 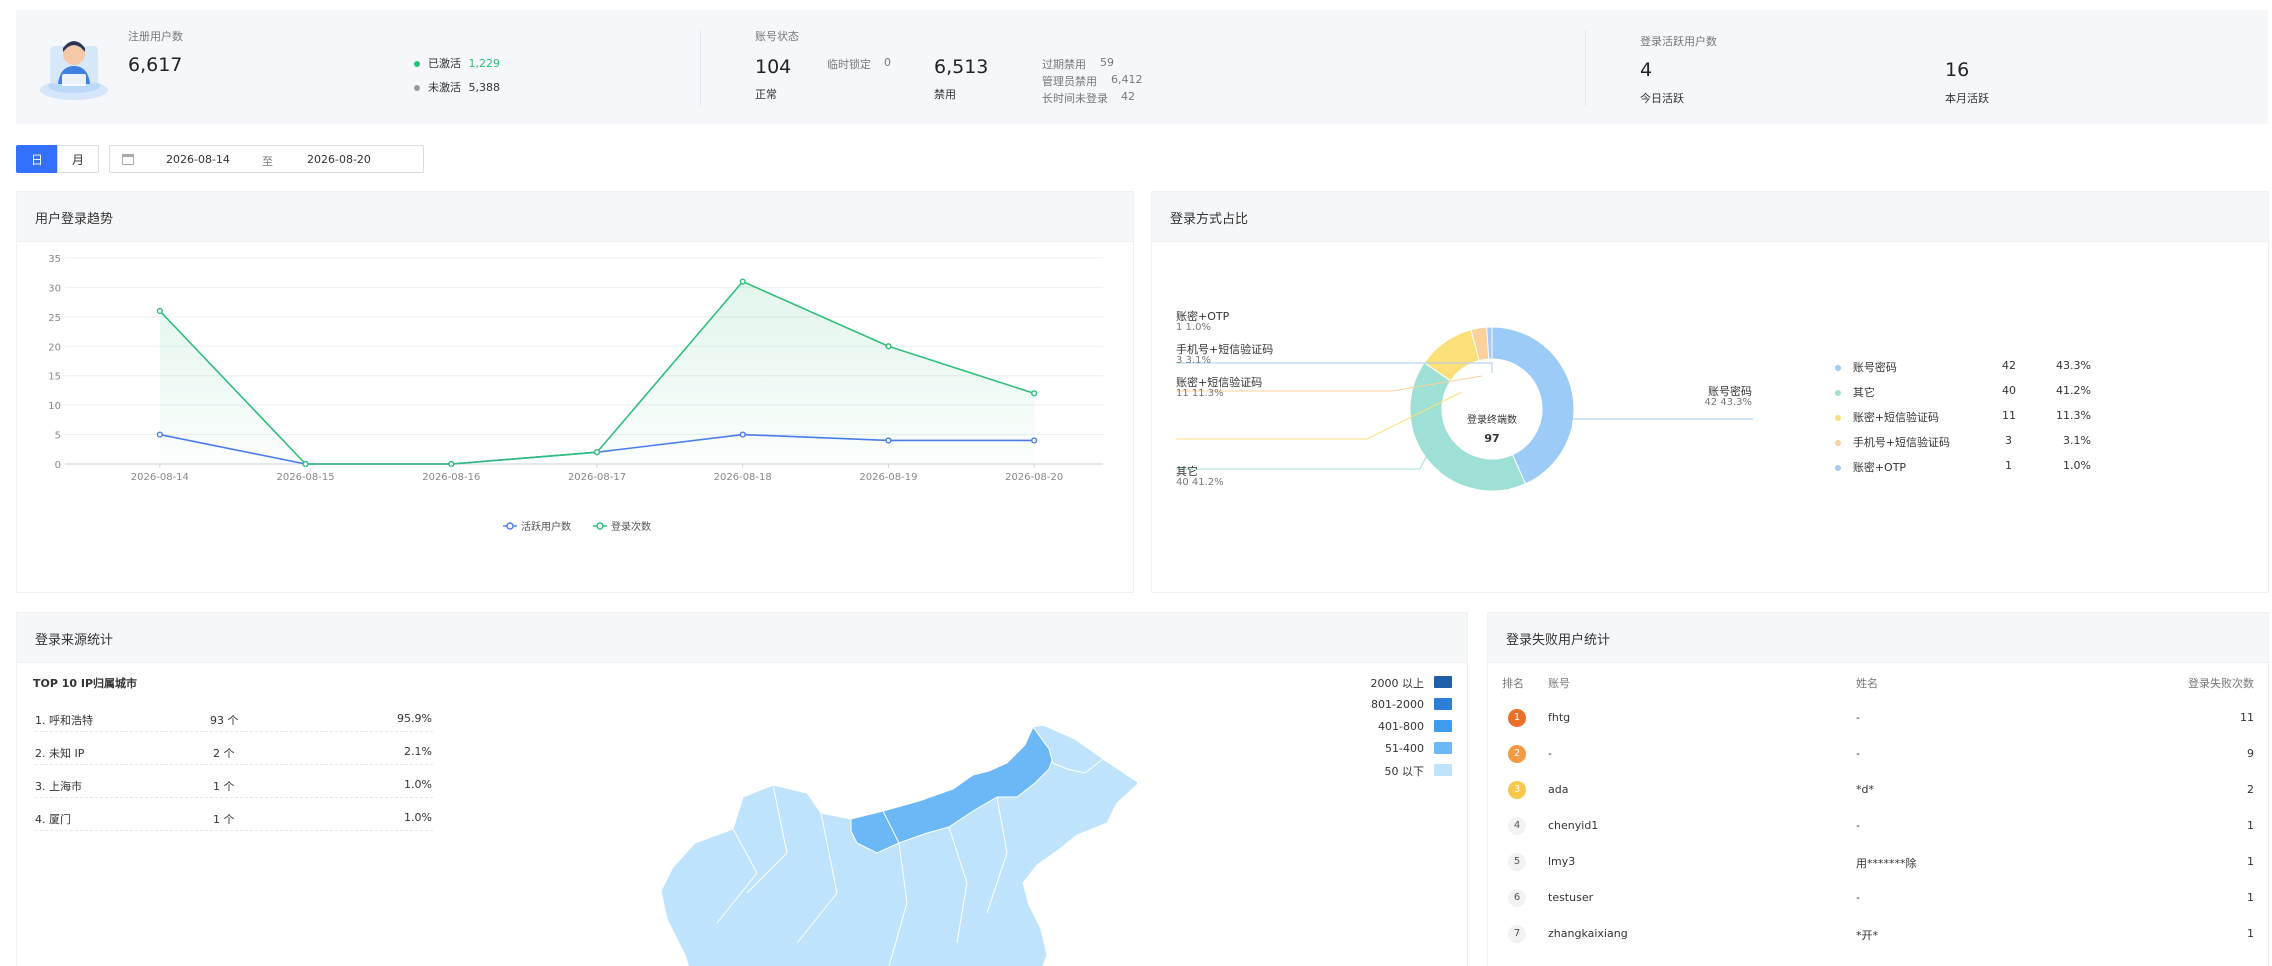 What do you see at coordinates (224, 720) in the screenshot?
I see `city-count: 93 个` at bounding box center [224, 720].